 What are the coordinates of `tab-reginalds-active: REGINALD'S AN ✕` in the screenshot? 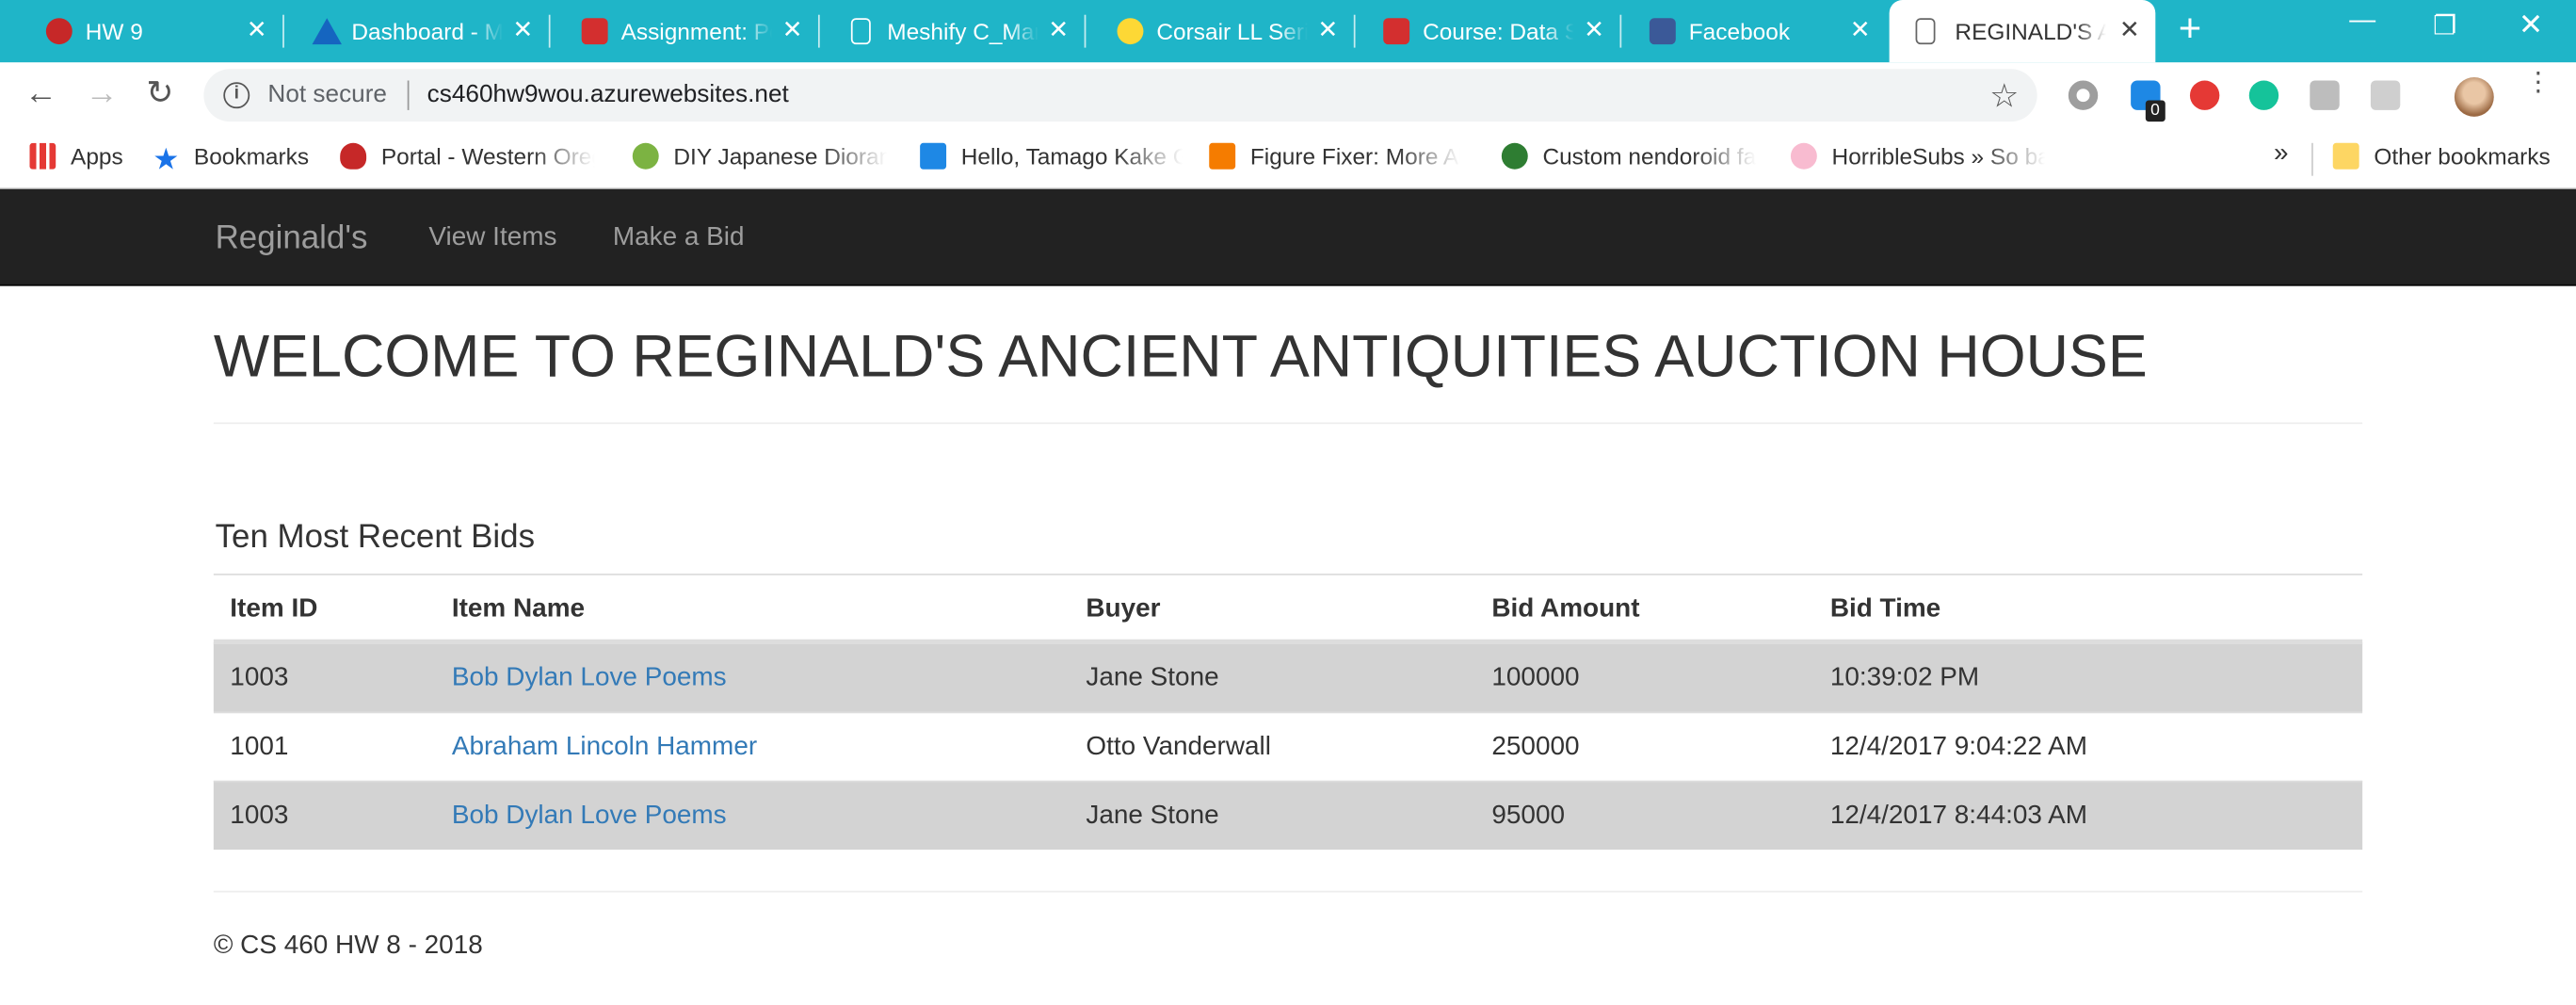 It's located at (2022, 31).